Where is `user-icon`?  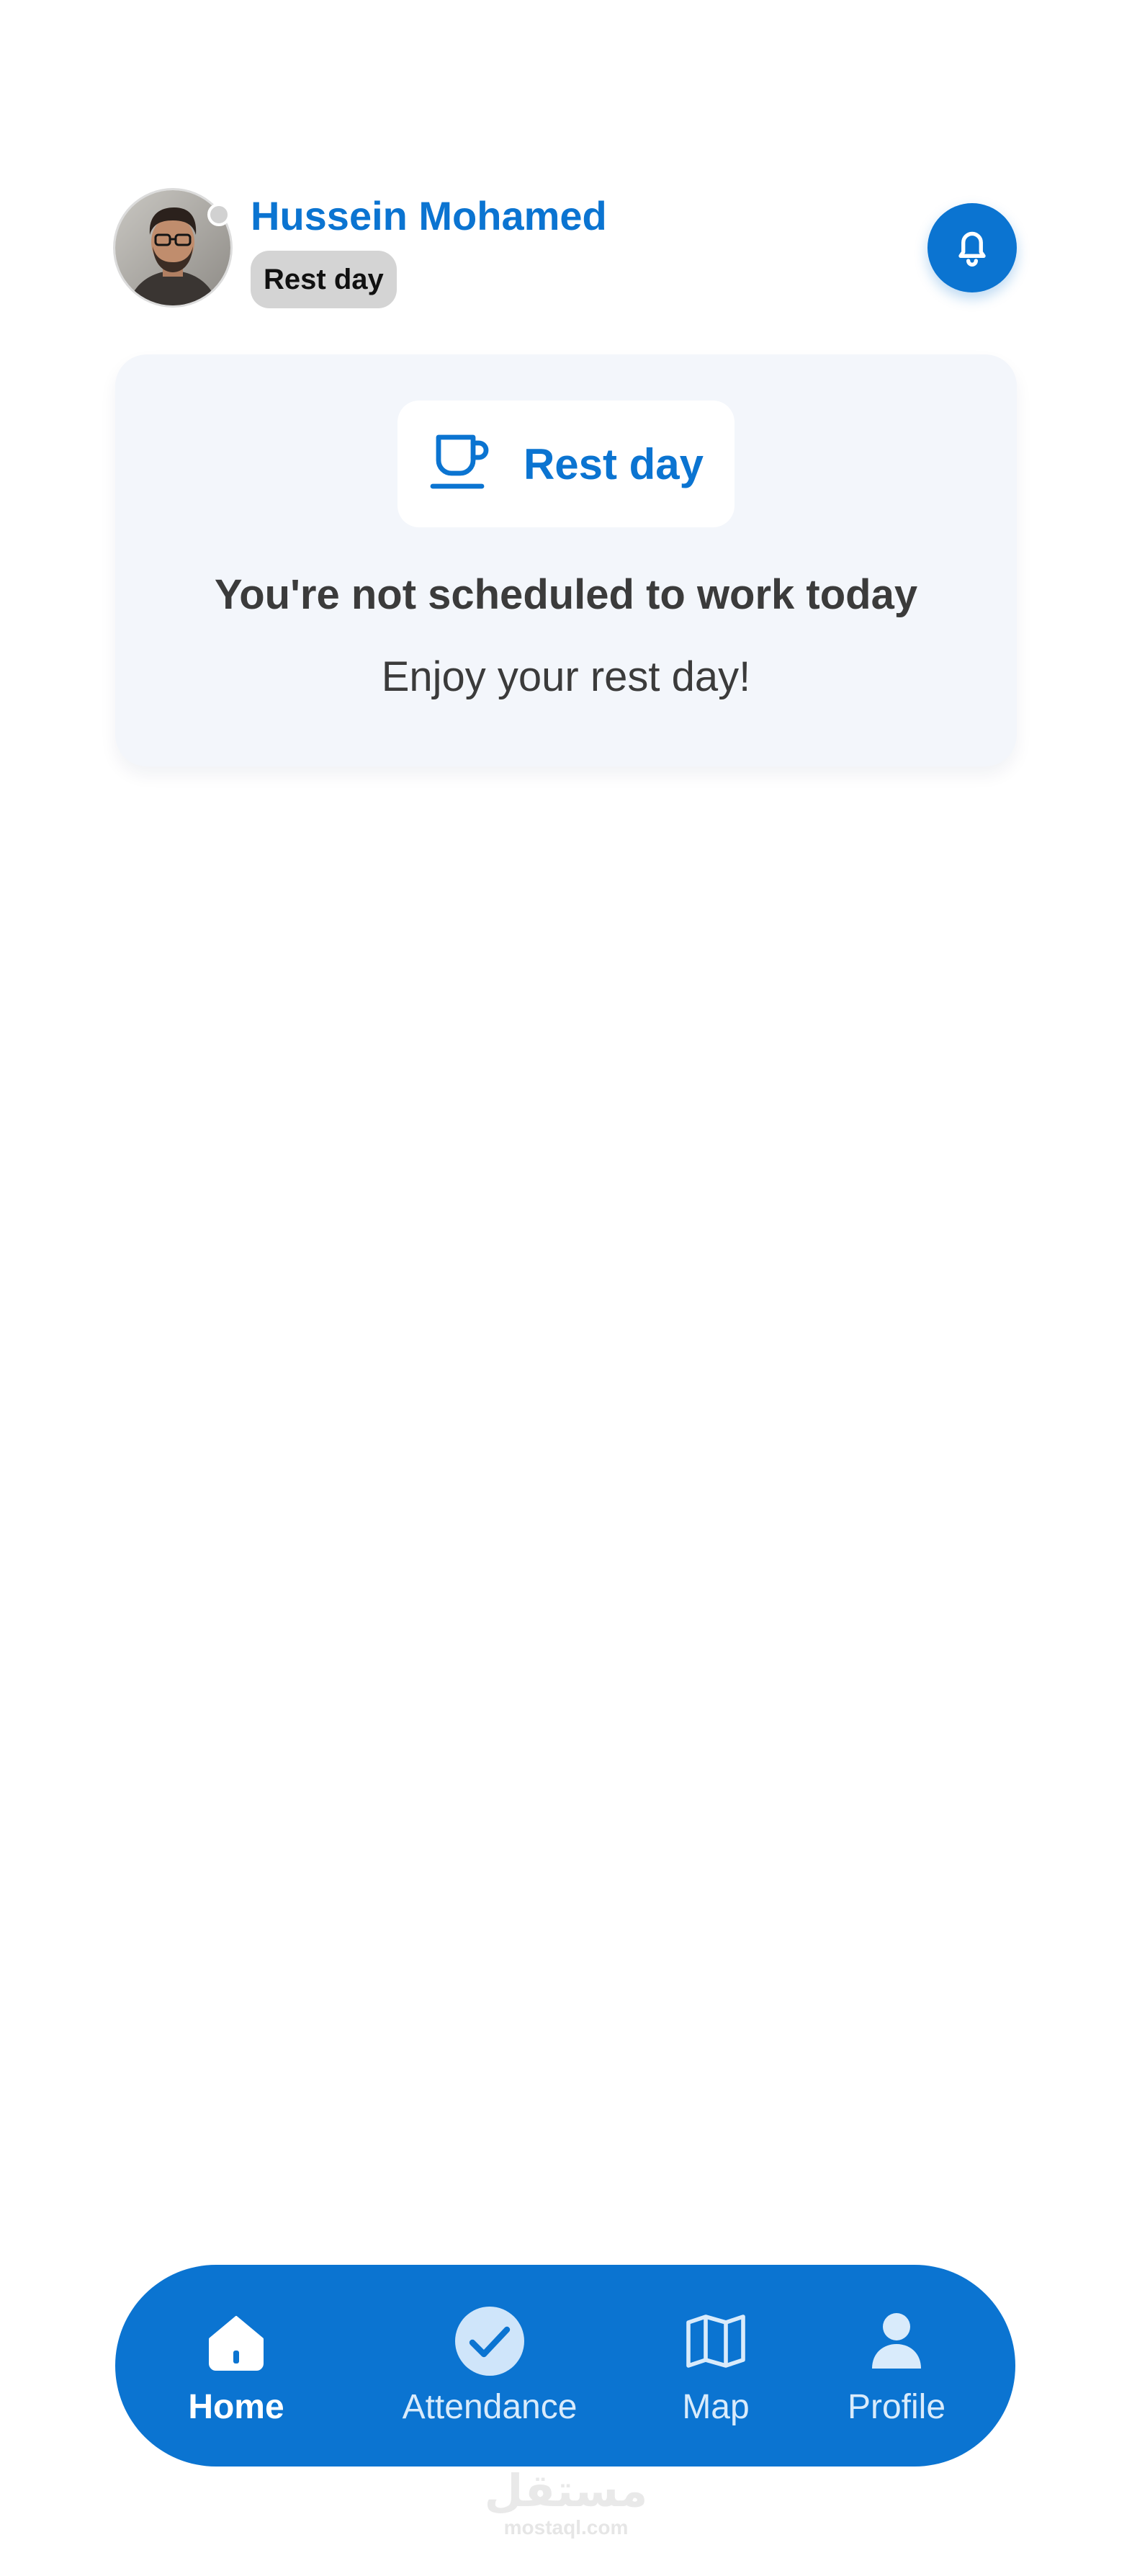
user-icon is located at coordinates (897, 2341).